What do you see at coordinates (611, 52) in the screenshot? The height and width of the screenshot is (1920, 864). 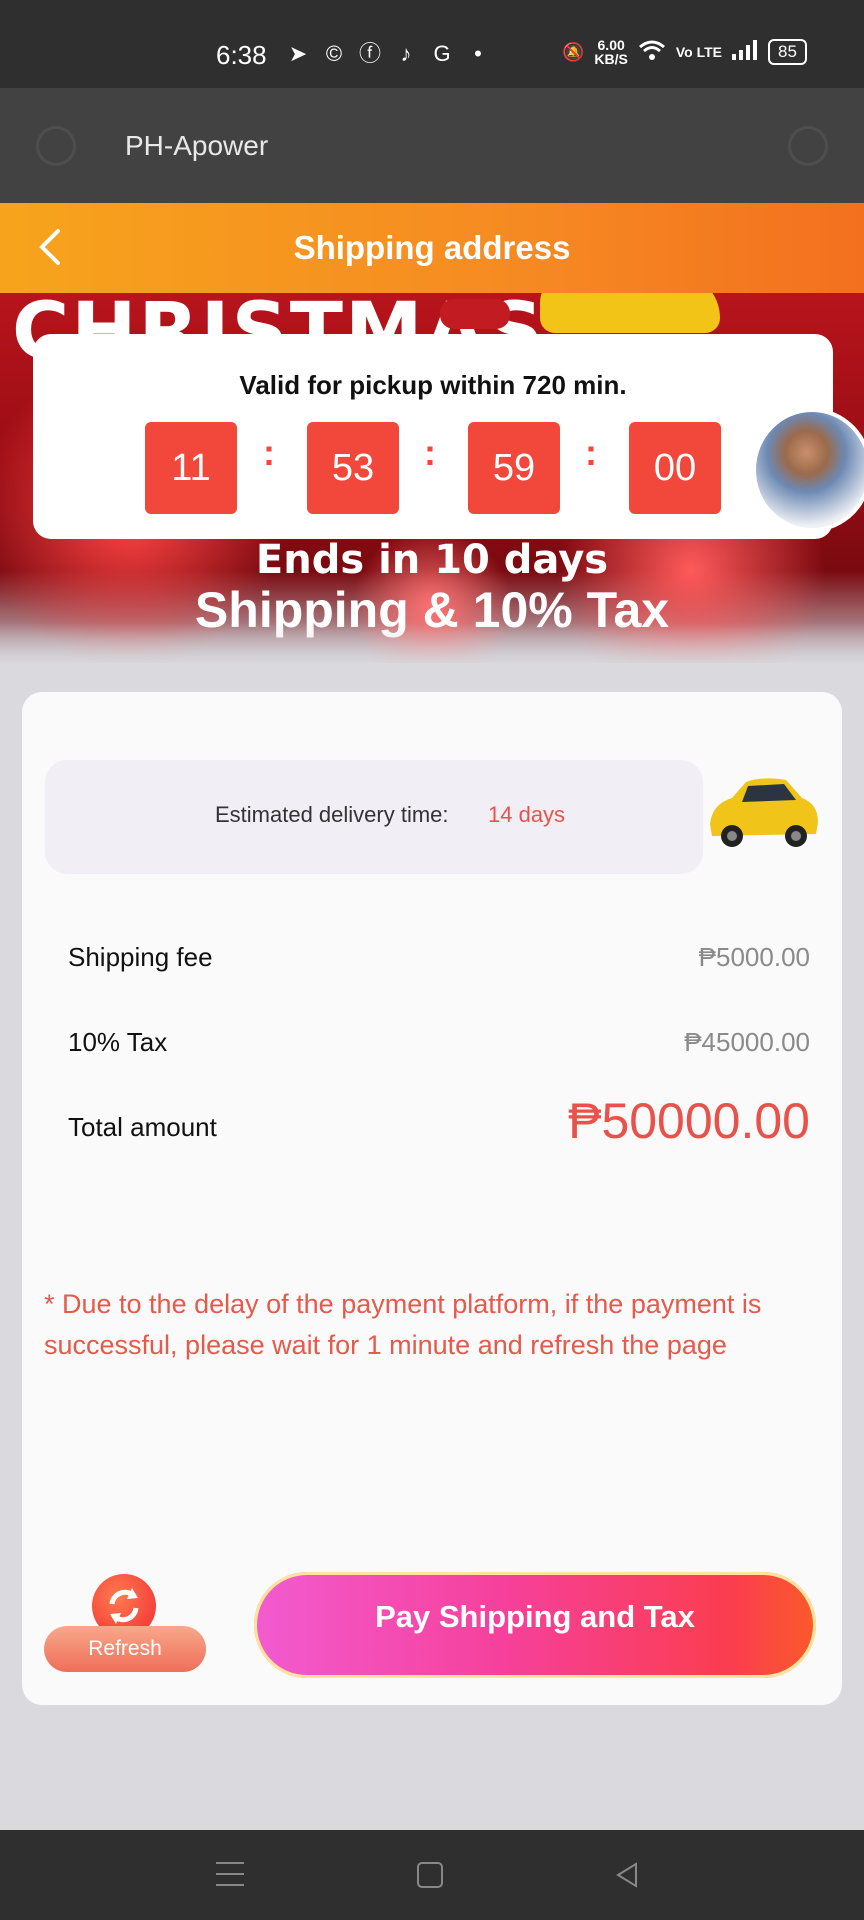 I see `network-speed: 6.00 KB/S` at bounding box center [611, 52].